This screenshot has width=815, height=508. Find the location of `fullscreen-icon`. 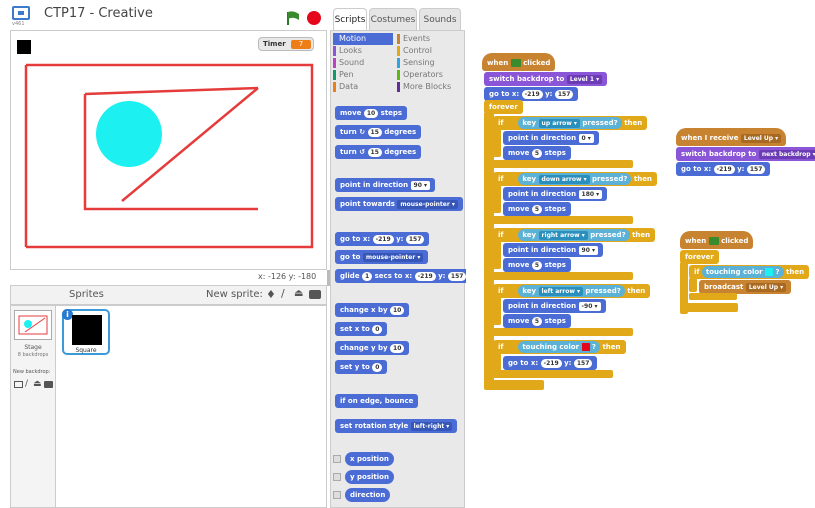

fullscreen-icon is located at coordinates (21, 13).